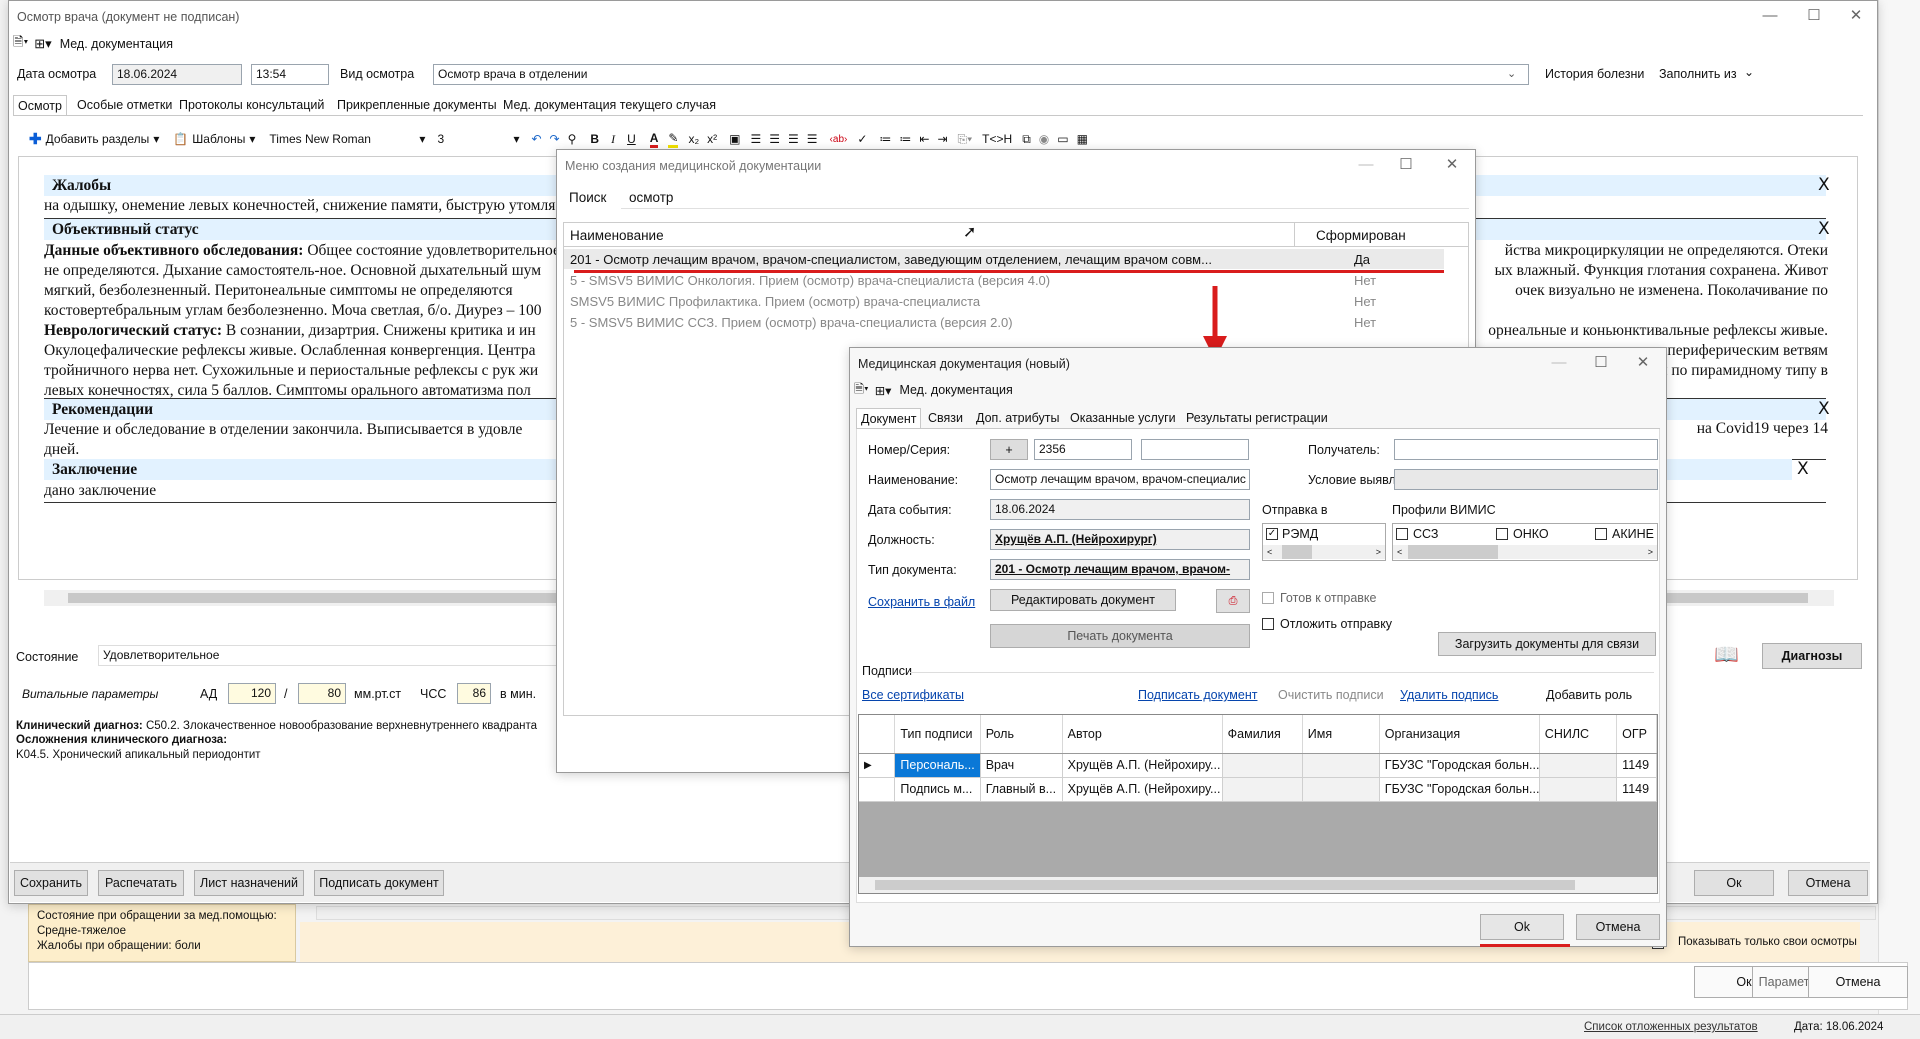 The width and height of the screenshot is (1920, 1039). What do you see at coordinates (1123, 418) in the screenshot?
I see `tab-services: Оказанные услуги` at bounding box center [1123, 418].